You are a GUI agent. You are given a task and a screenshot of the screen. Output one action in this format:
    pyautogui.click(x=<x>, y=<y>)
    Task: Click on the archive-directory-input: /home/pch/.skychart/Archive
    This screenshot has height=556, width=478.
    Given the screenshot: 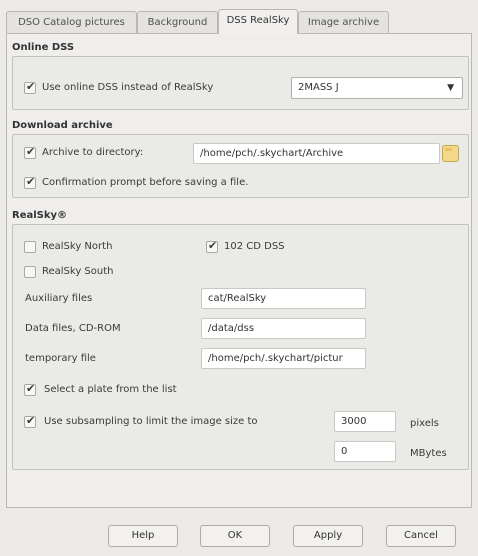 What is the action you would take?
    pyautogui.click(x=316, y=153)
    